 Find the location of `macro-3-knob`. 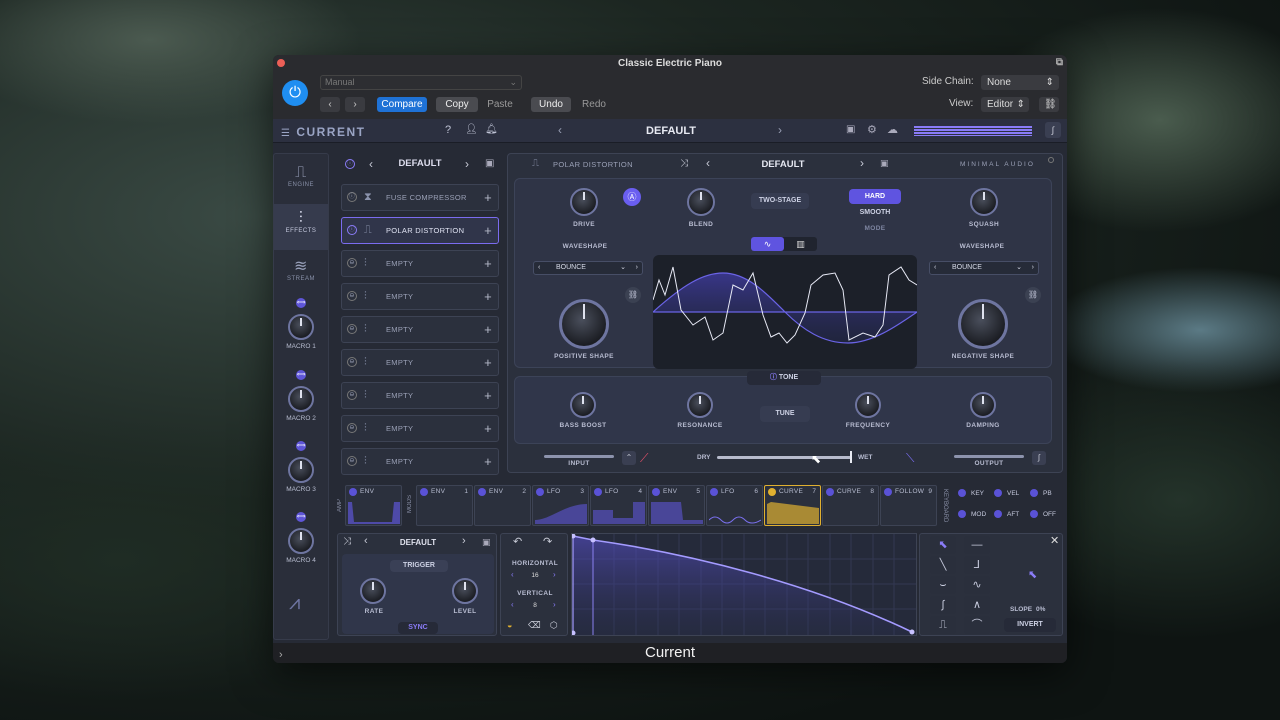

macro-3-knob is located at coordinates (301, 470).